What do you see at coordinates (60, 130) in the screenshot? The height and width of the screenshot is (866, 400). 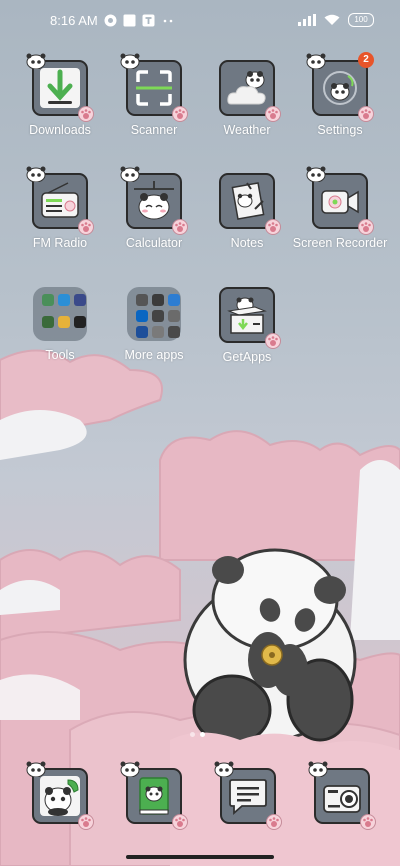 I see `app-label: Downloads` at bounding box center [60, 130].